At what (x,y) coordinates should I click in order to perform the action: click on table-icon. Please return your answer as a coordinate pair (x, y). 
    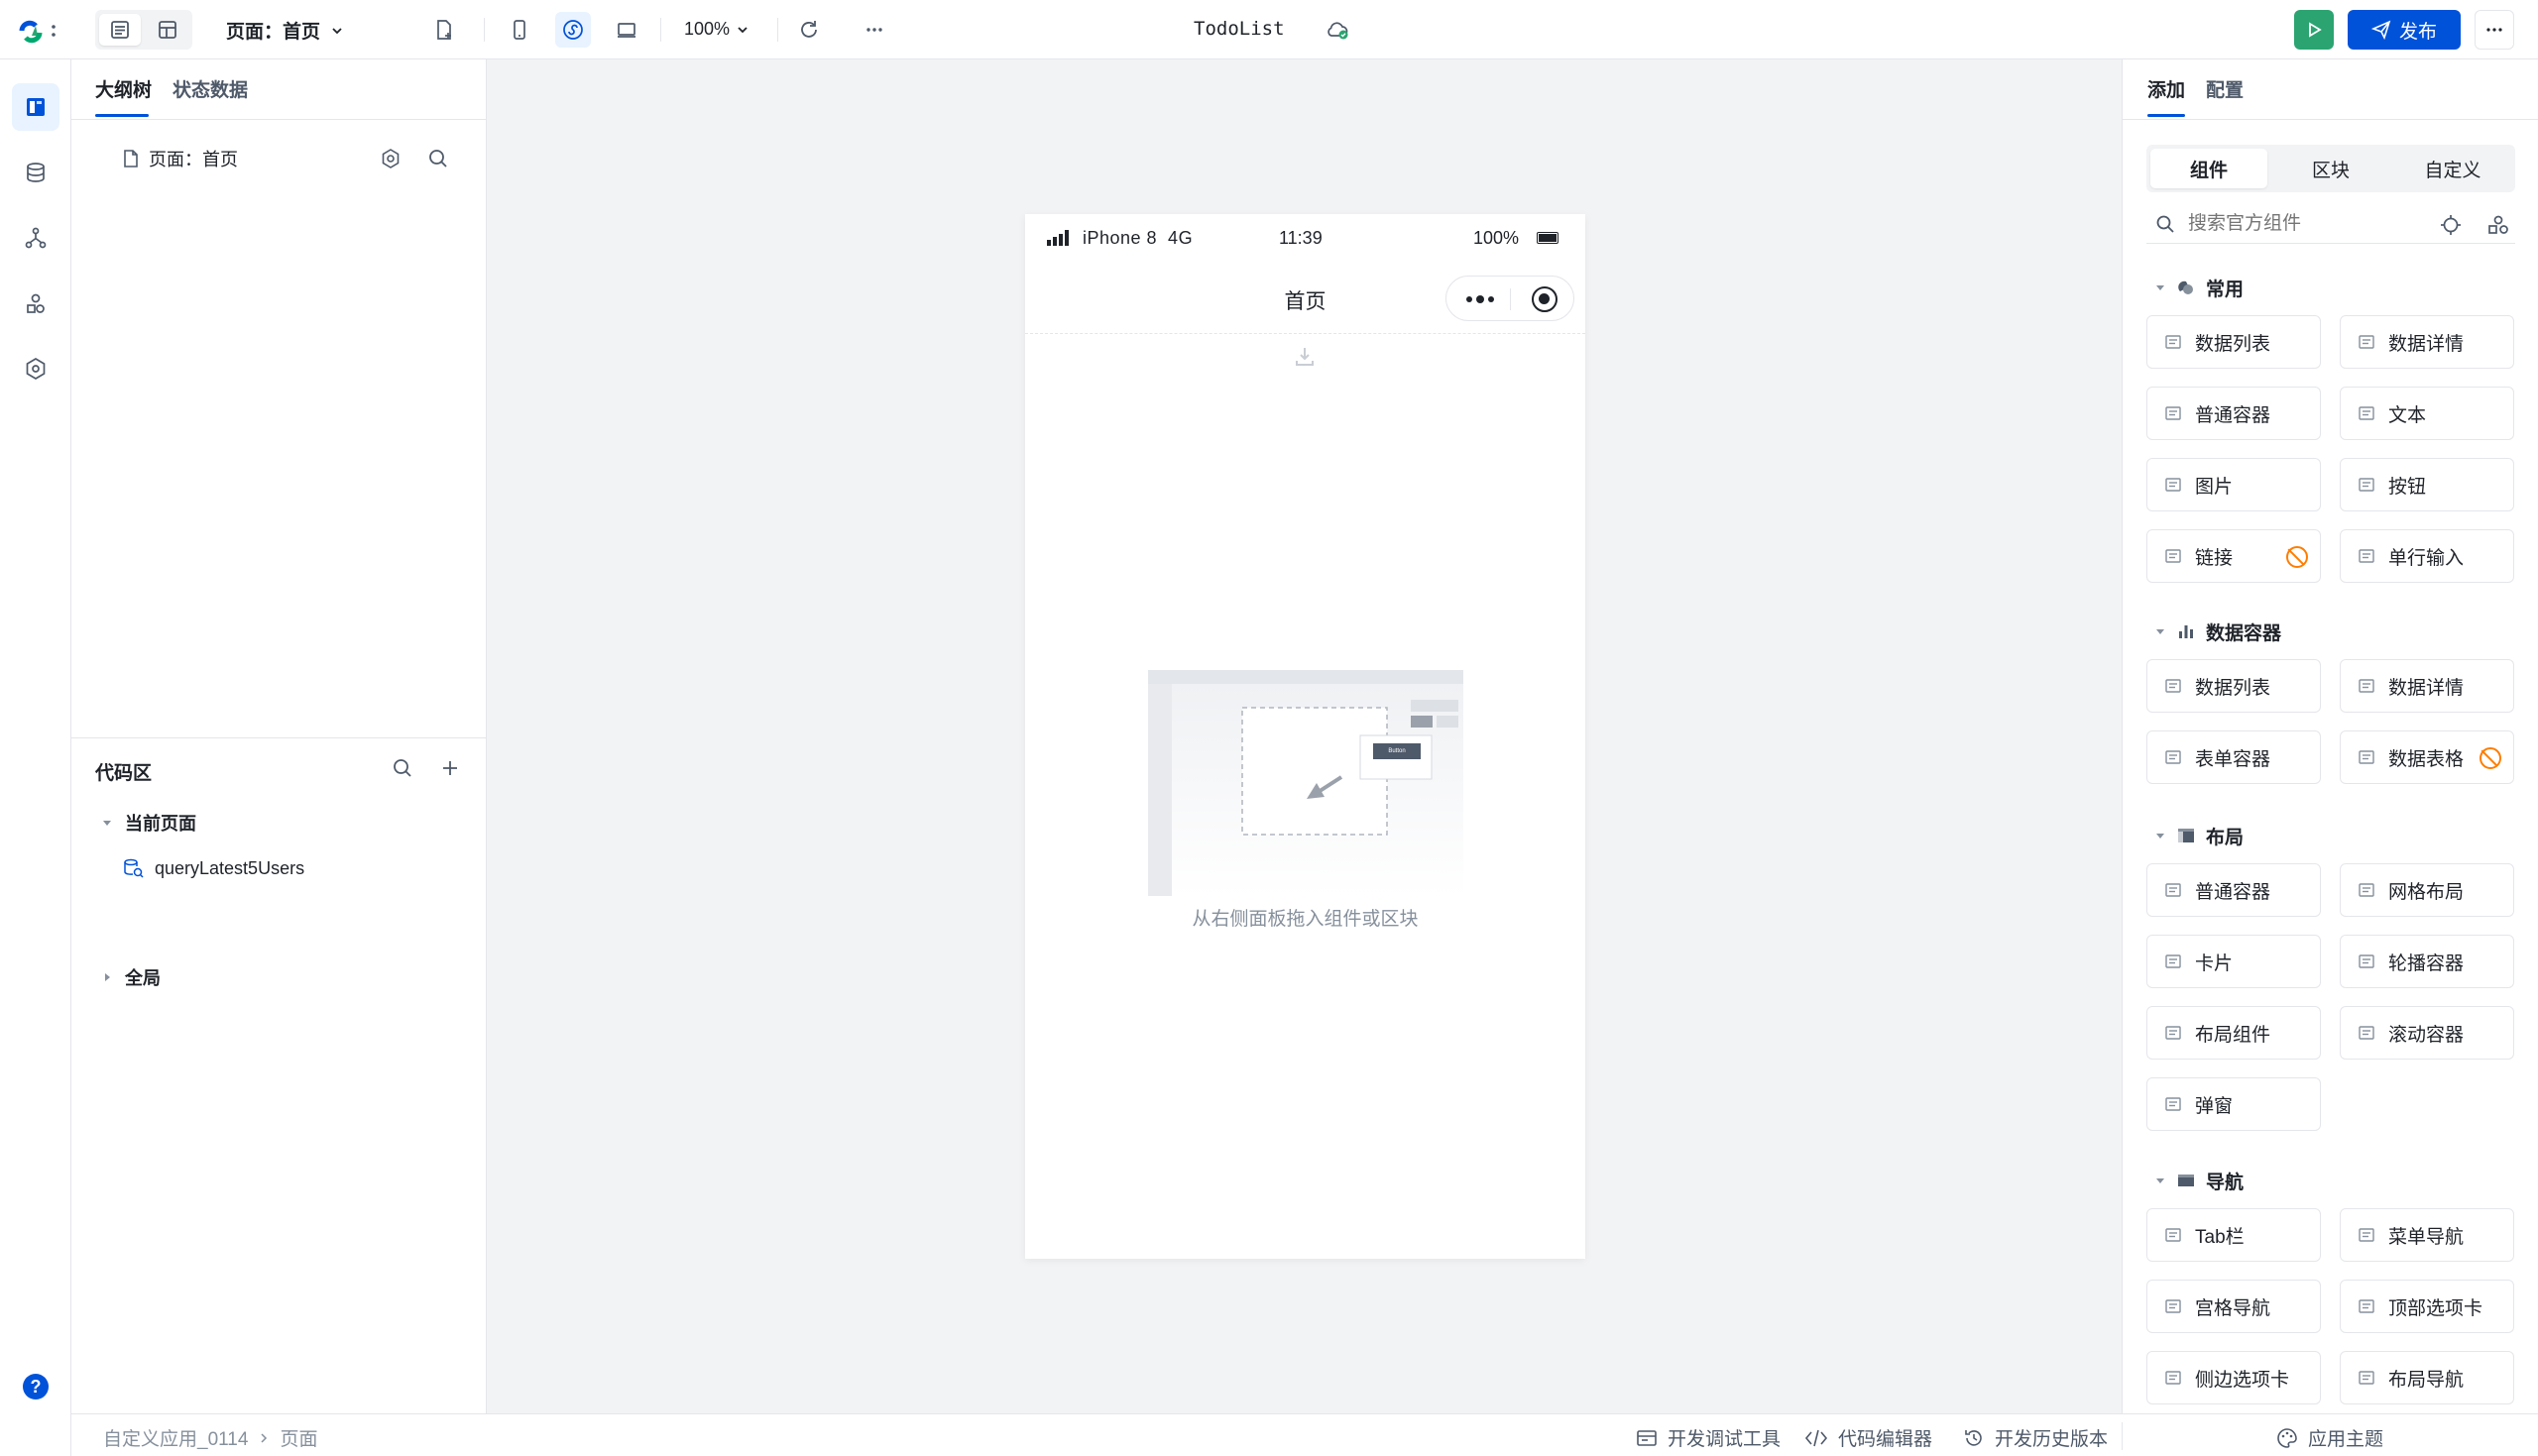
    Looking at the image, I should click on (2366, 757).